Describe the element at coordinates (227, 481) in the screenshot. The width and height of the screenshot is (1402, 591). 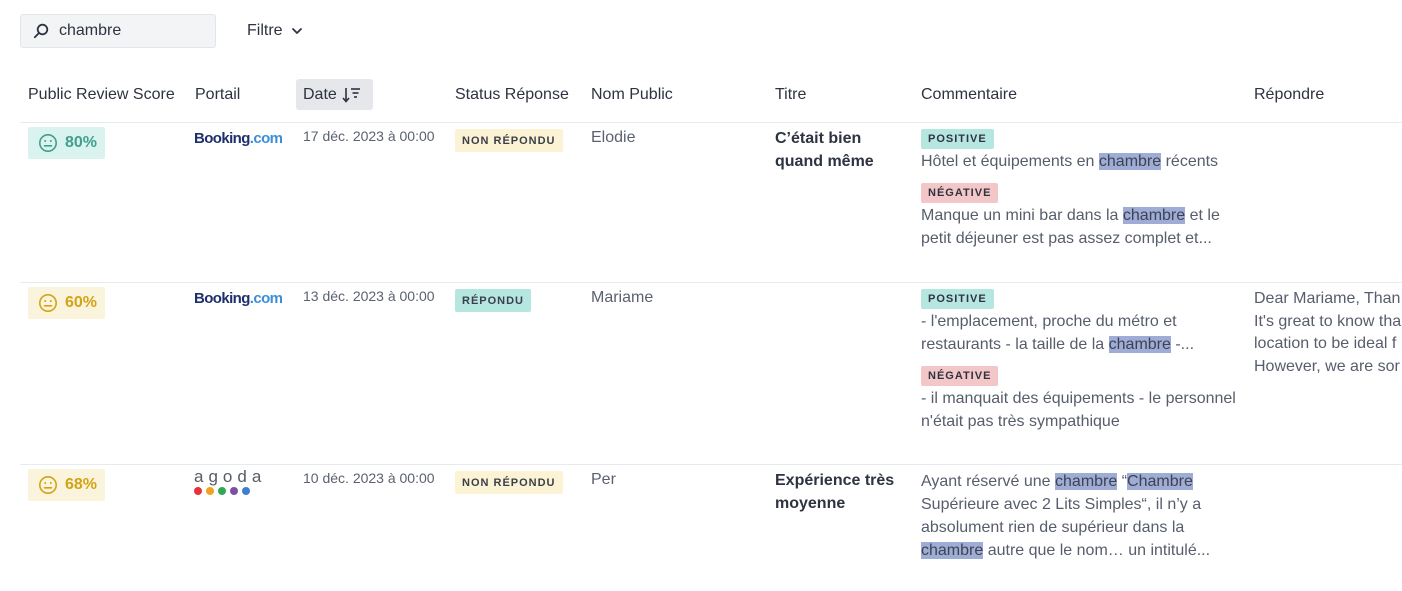
I see `agoda-logo: agoda` at that location.